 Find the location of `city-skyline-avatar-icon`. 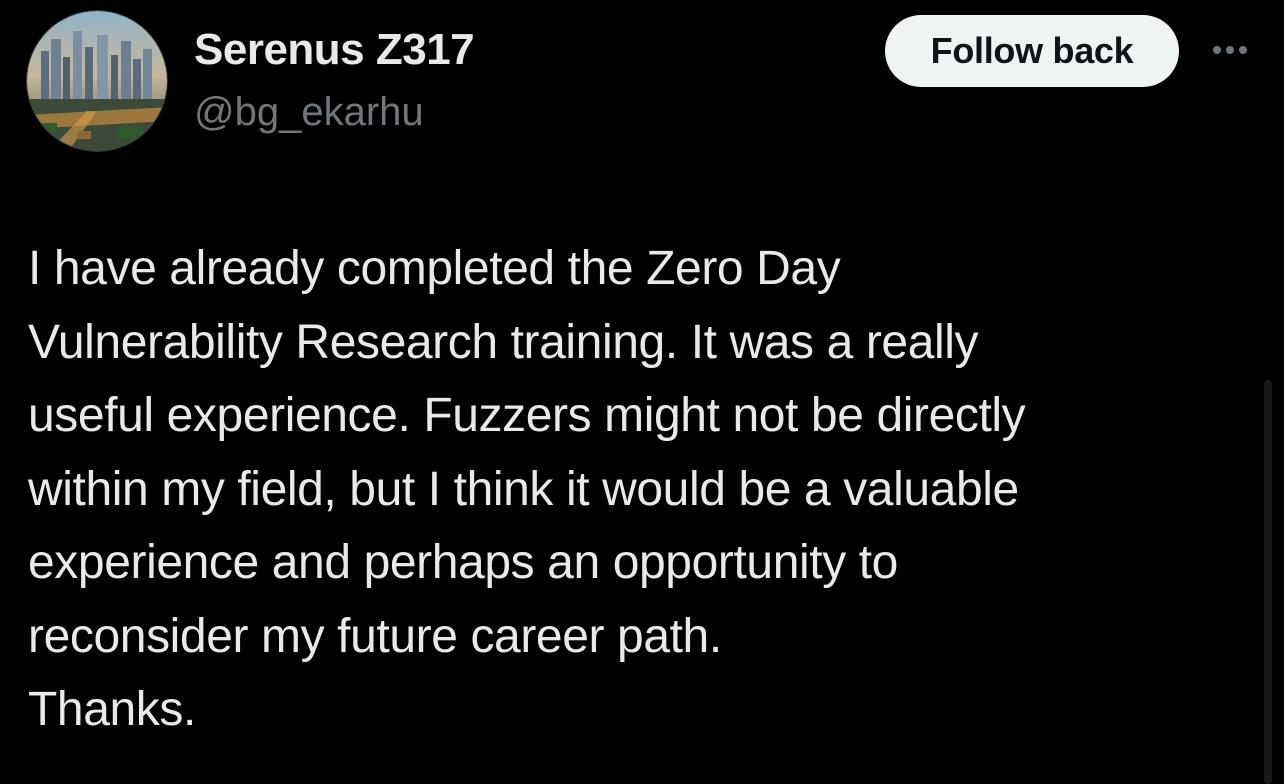

city-skyline-avatar-icon is located at coordinates (97, 81).